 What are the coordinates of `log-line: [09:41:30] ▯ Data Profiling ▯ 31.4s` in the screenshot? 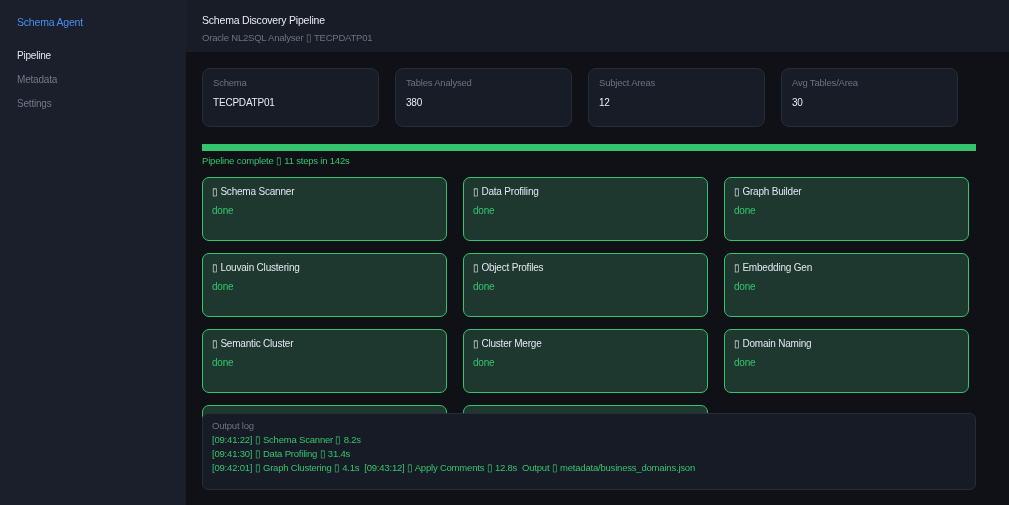 It's located at (282, 453).